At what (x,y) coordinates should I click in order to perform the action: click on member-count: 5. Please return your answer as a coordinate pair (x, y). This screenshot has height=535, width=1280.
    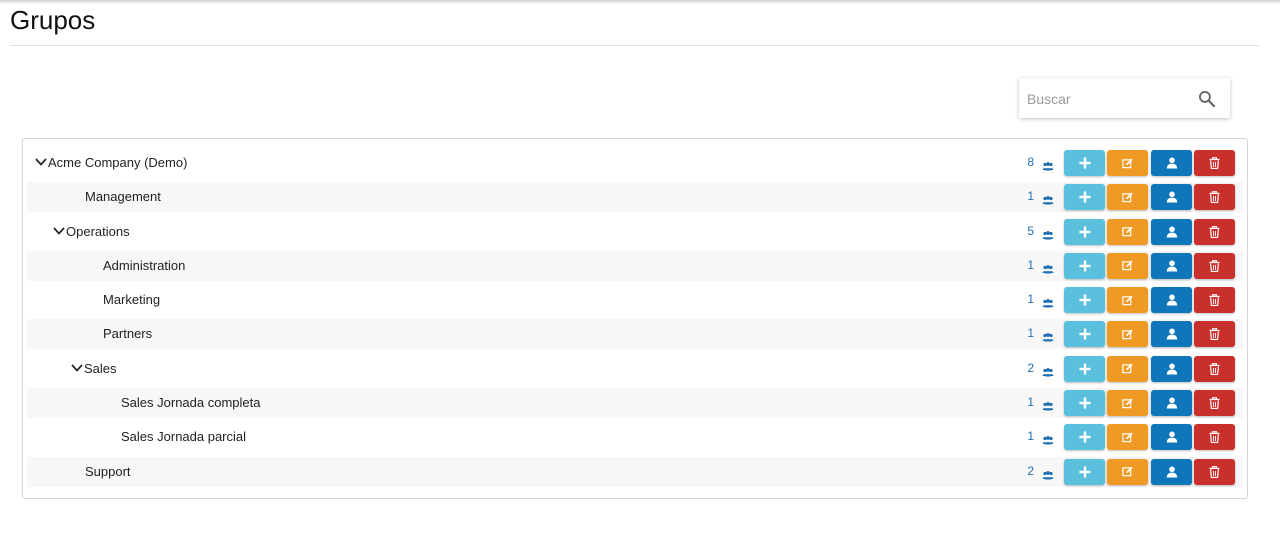
    Looking at the image, I should click on (1024, 231).